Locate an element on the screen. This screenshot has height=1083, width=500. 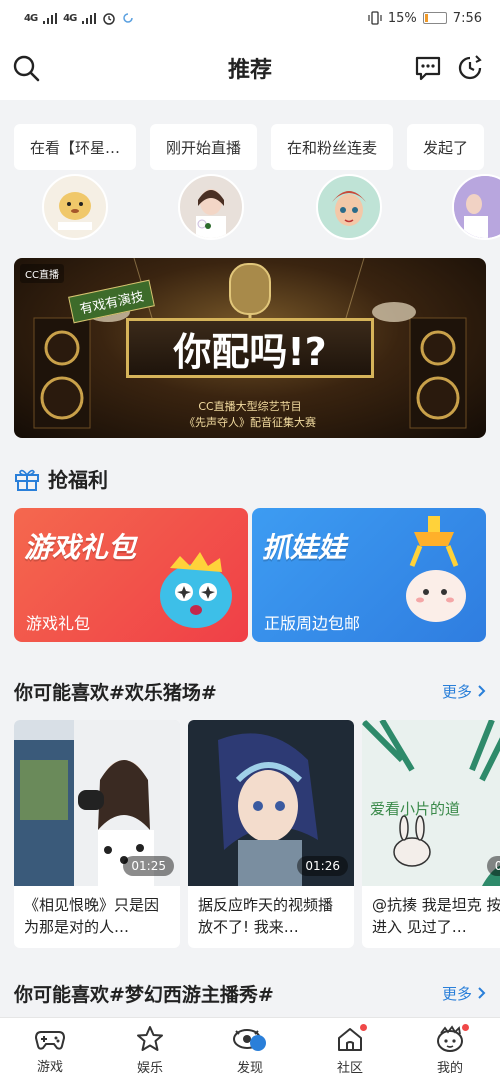
thumbnail-overlay-text: 爱看小片的道 is located at coordinates (415, 809).